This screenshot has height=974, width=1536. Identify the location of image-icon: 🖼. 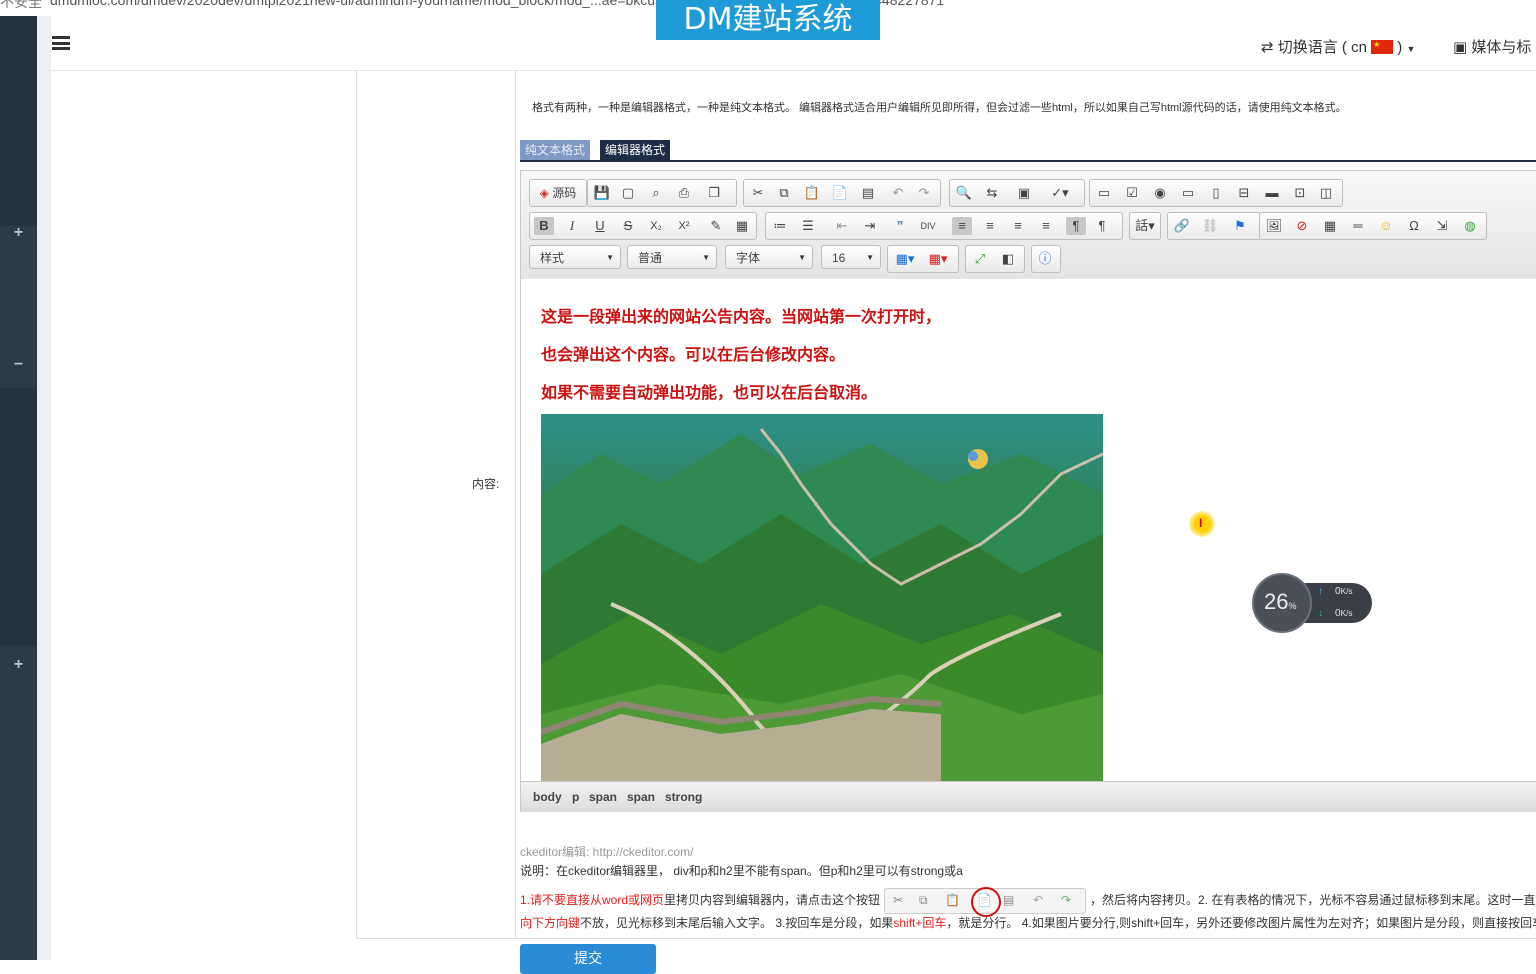
(1274, 226).